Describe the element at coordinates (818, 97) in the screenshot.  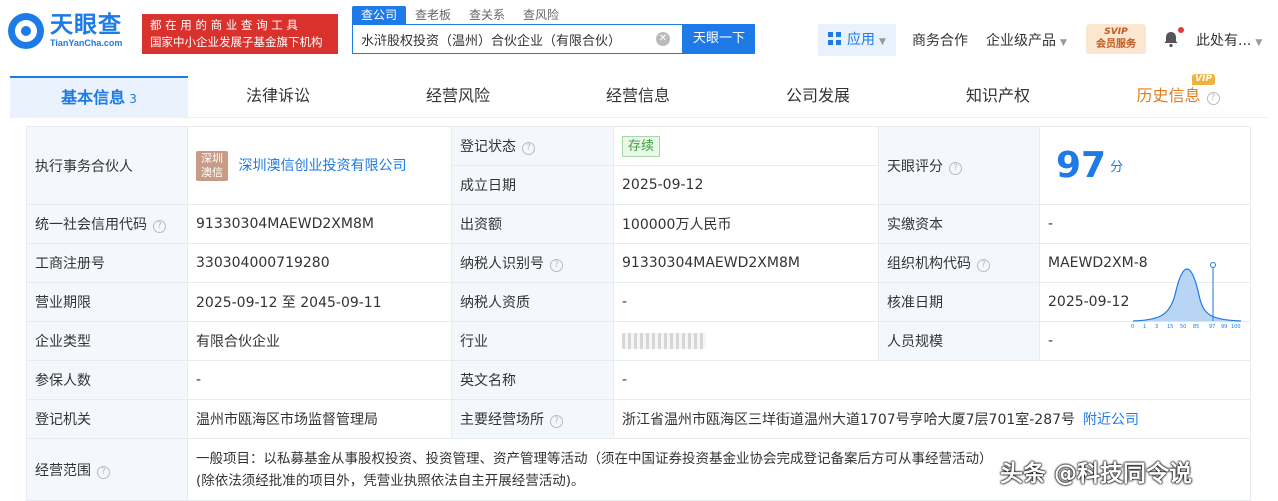
I see `tab-development: 公司发展` at that location.